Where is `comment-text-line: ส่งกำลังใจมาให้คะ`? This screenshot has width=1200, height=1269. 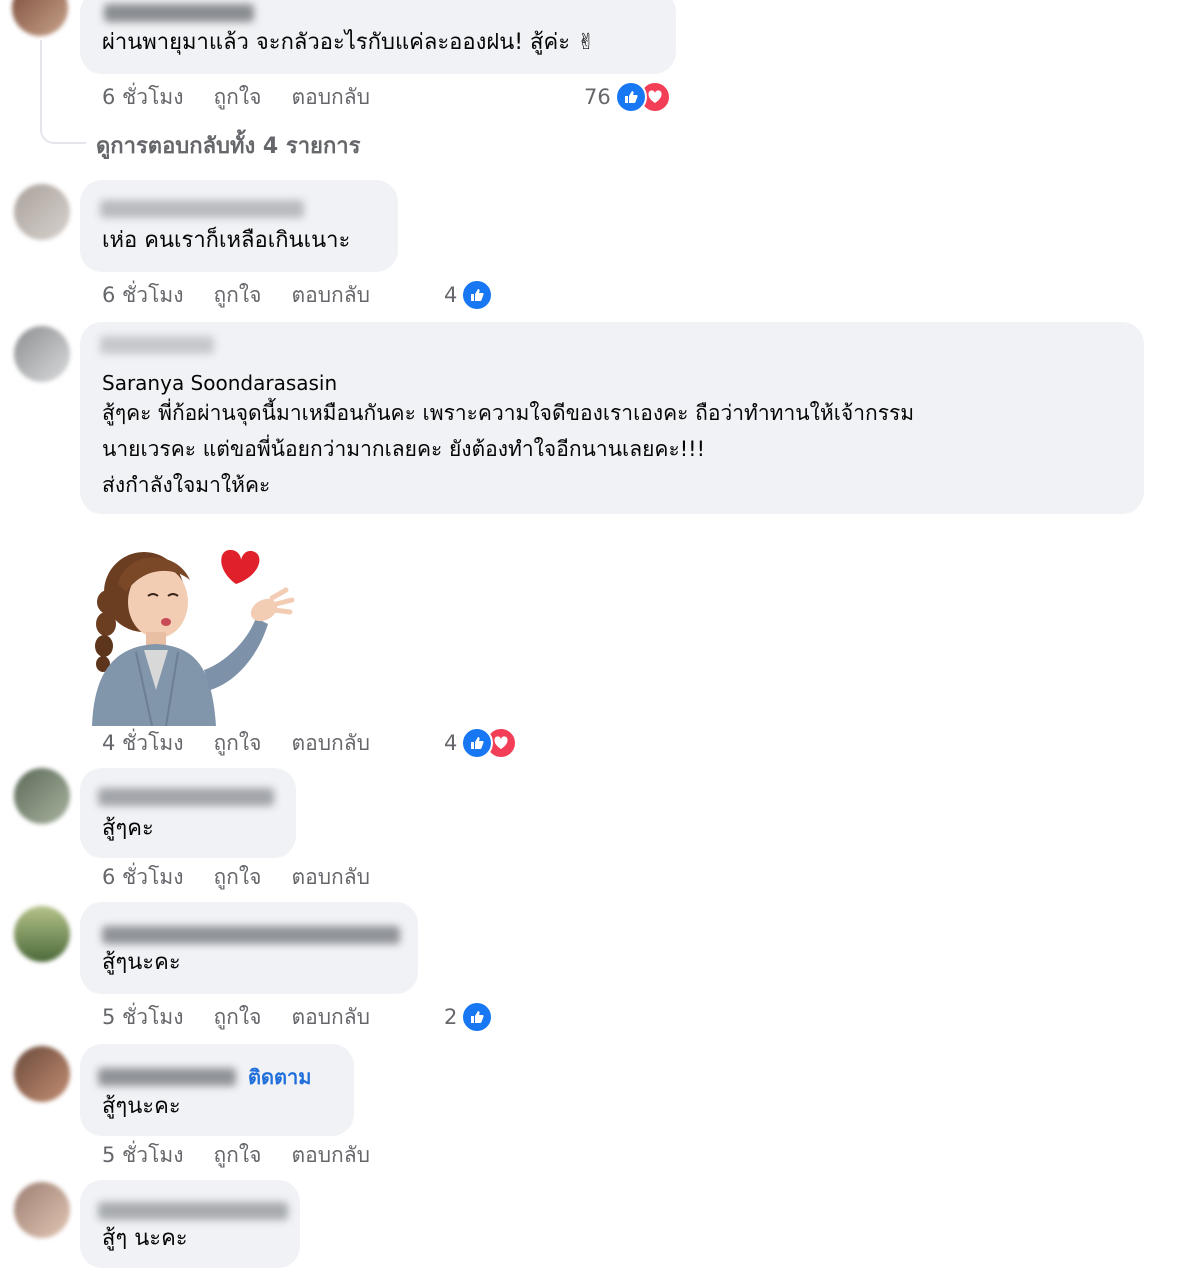
comment-text-line: ส่งกำลังใจมาให้คะ is located at coordinates (186, 485).